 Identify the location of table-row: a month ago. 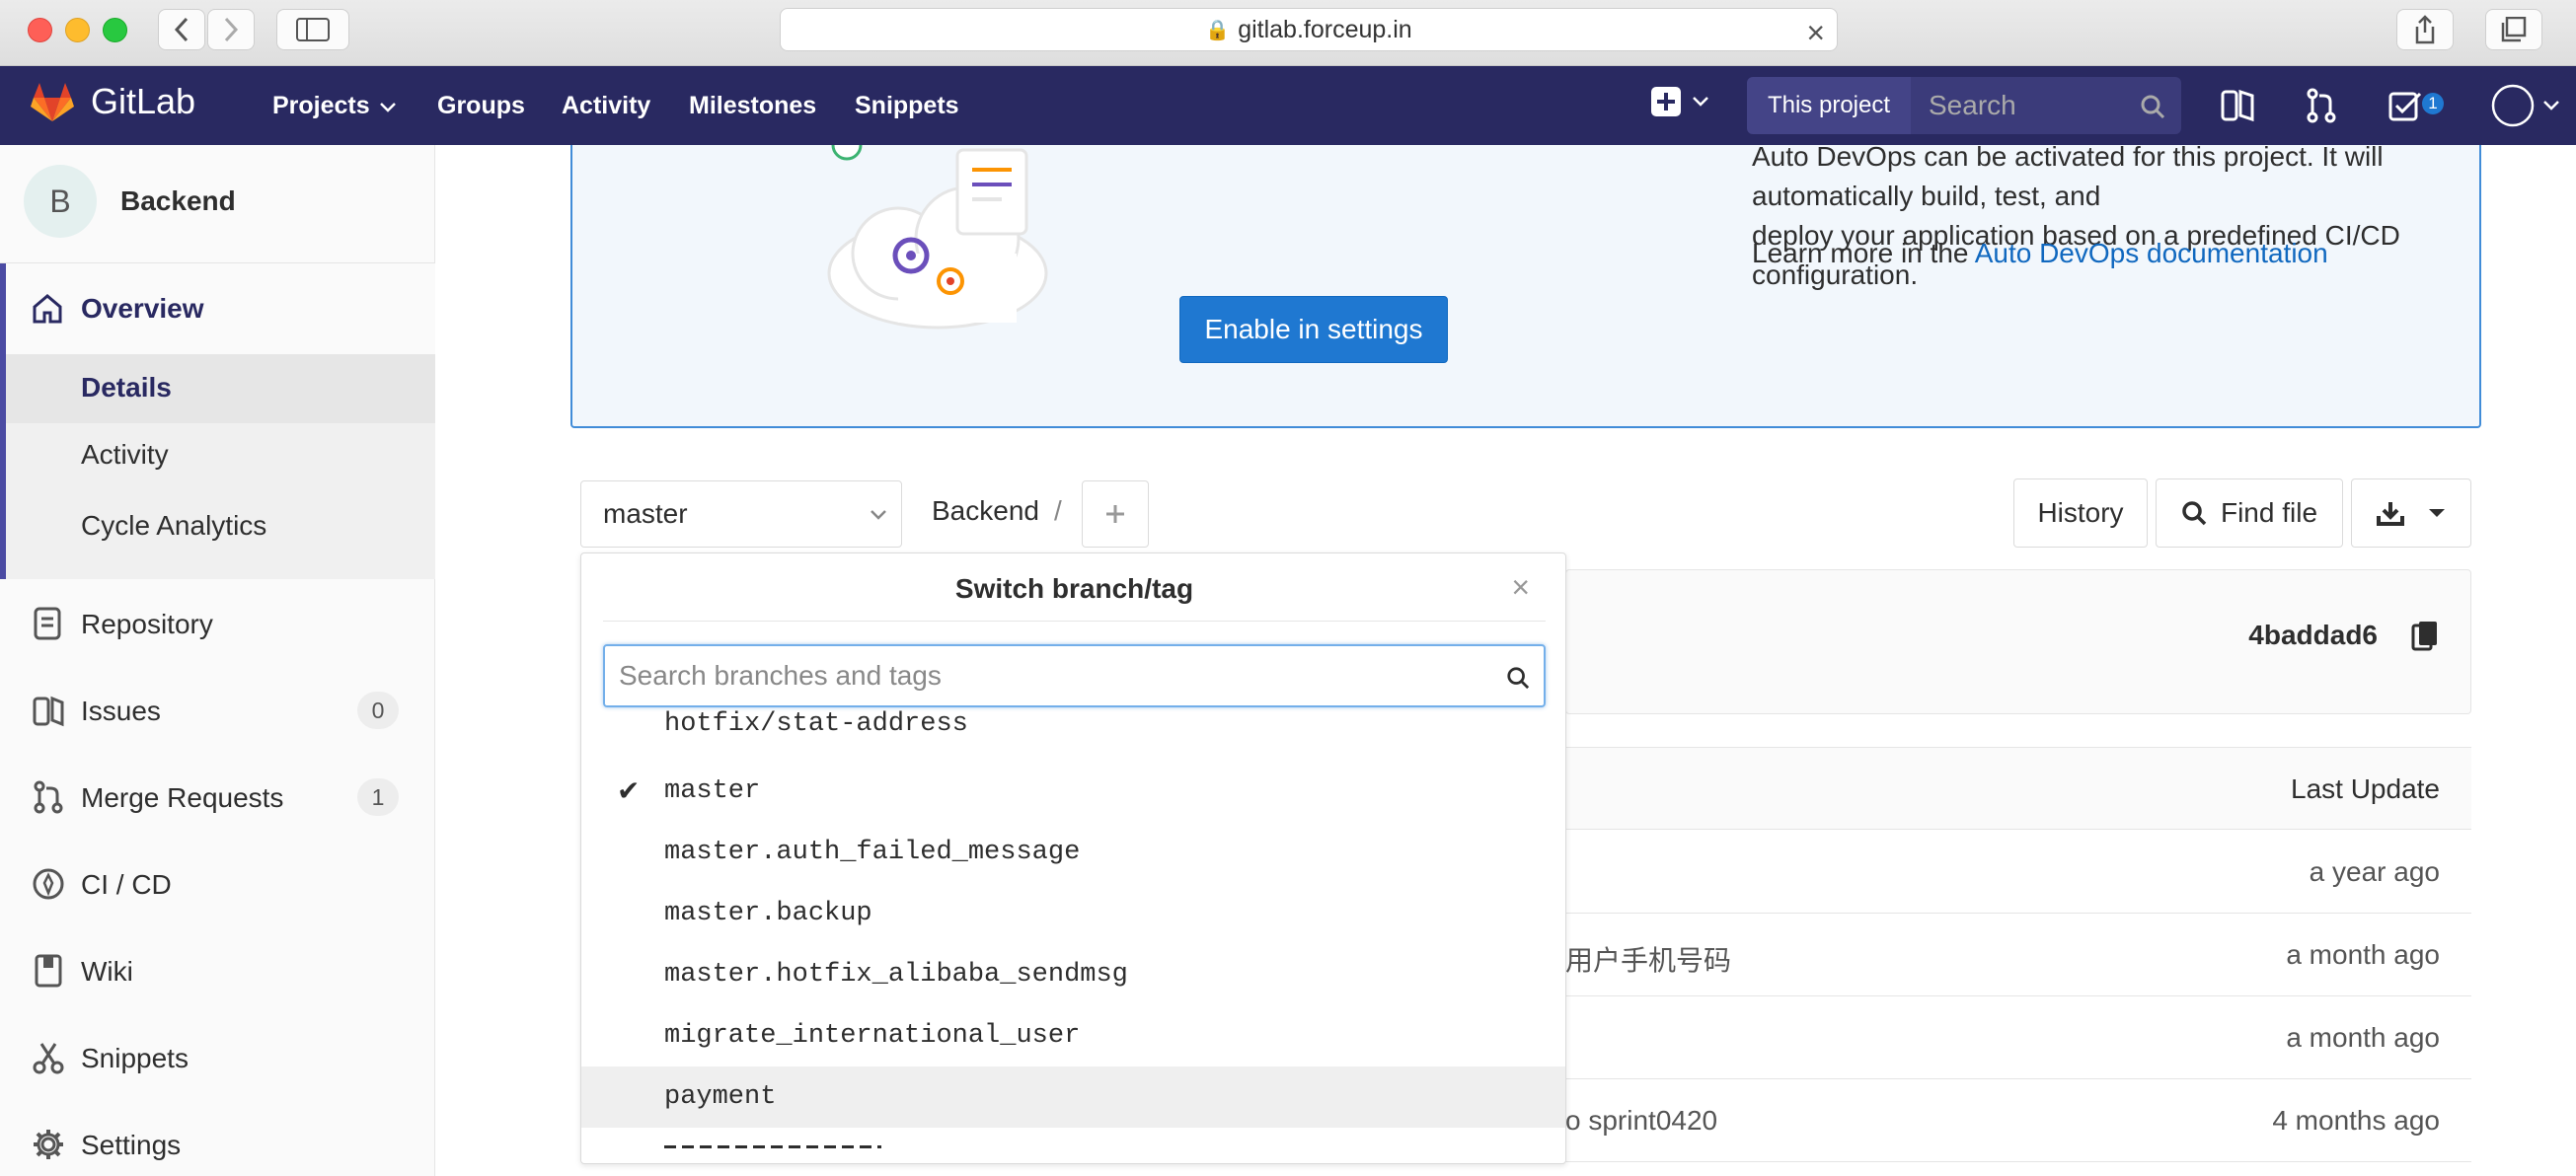
(2018, 1037).